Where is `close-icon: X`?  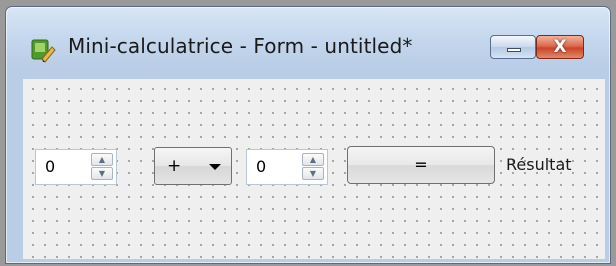
close-icon: X is located at coordinates (560, 47).